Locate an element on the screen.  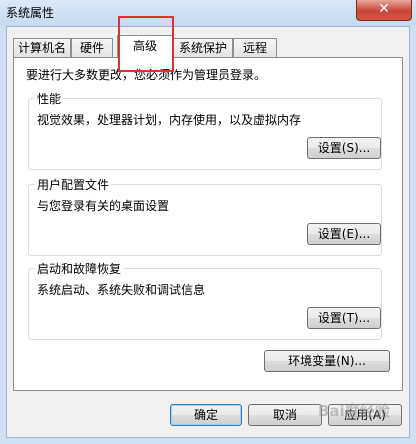
group-title-startup-recovery: 启动和故障恢复 is located at coordinates (79, 268).